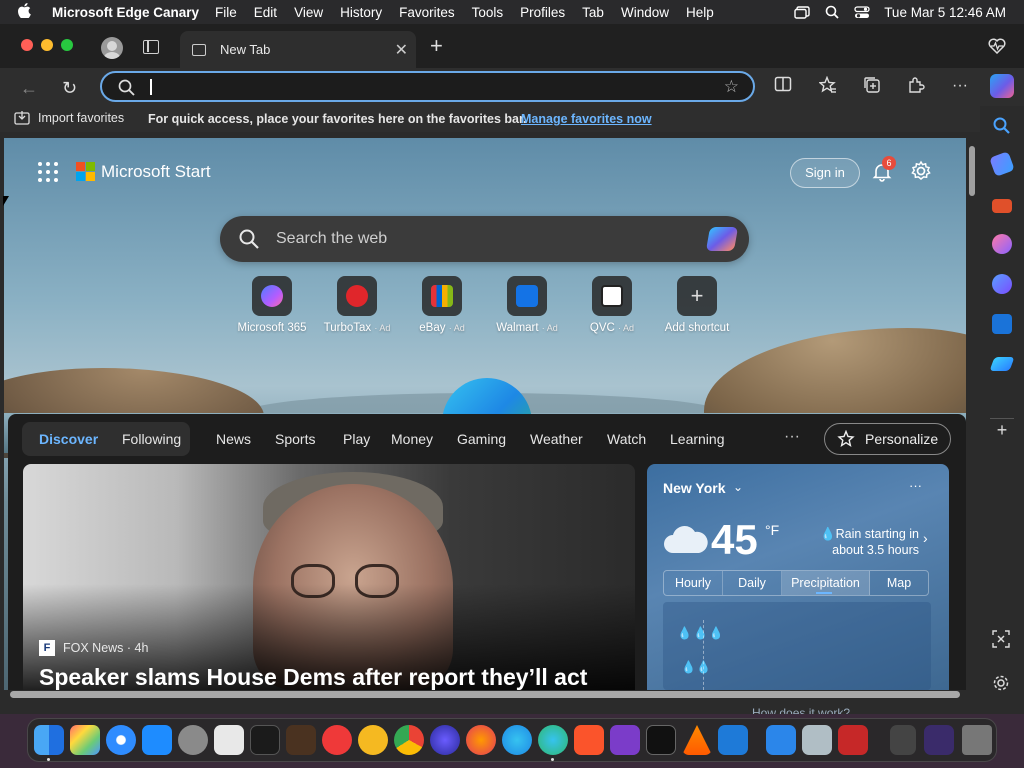 The width and height of the screenshot is (1024, 768). What do you see at coordinates (825, 173) in the screenshot?
I see `sign-in-button: Sign in` at bounding box center [825, 173].